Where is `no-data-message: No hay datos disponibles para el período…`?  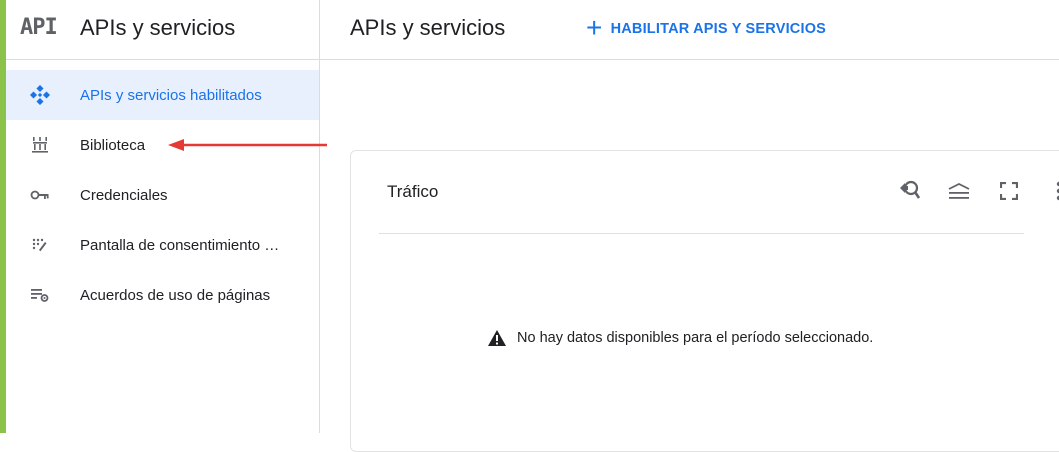 no-data-message: No hay datos disponibles para el período… is located at coordinates (680, 338).